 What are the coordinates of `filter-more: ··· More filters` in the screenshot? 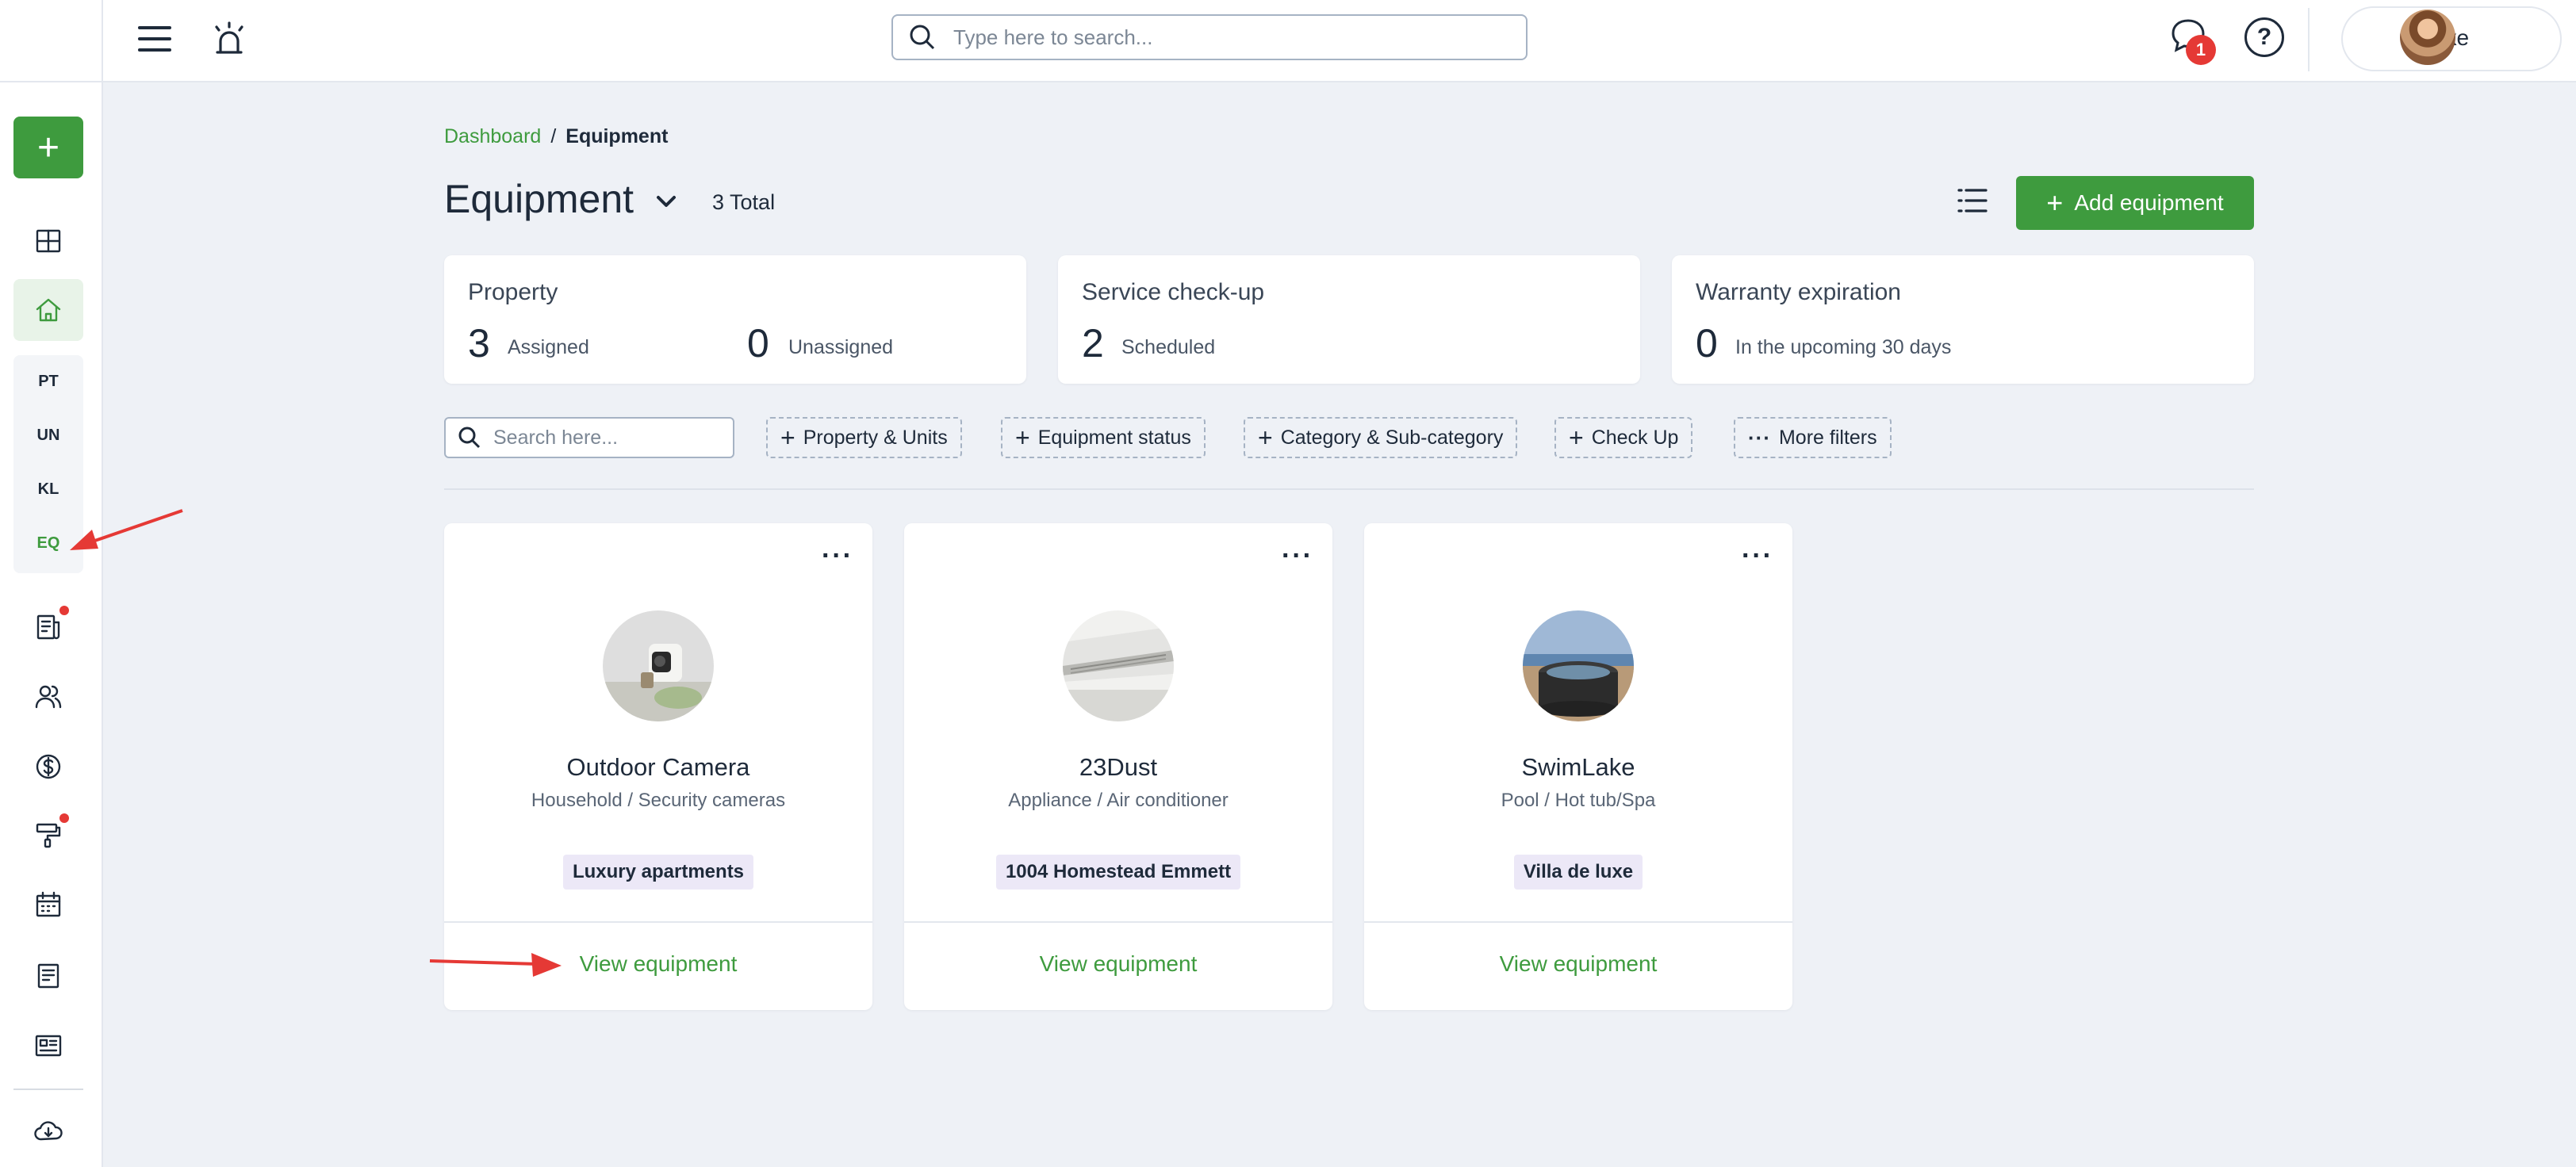 It's located at (1813, 438).